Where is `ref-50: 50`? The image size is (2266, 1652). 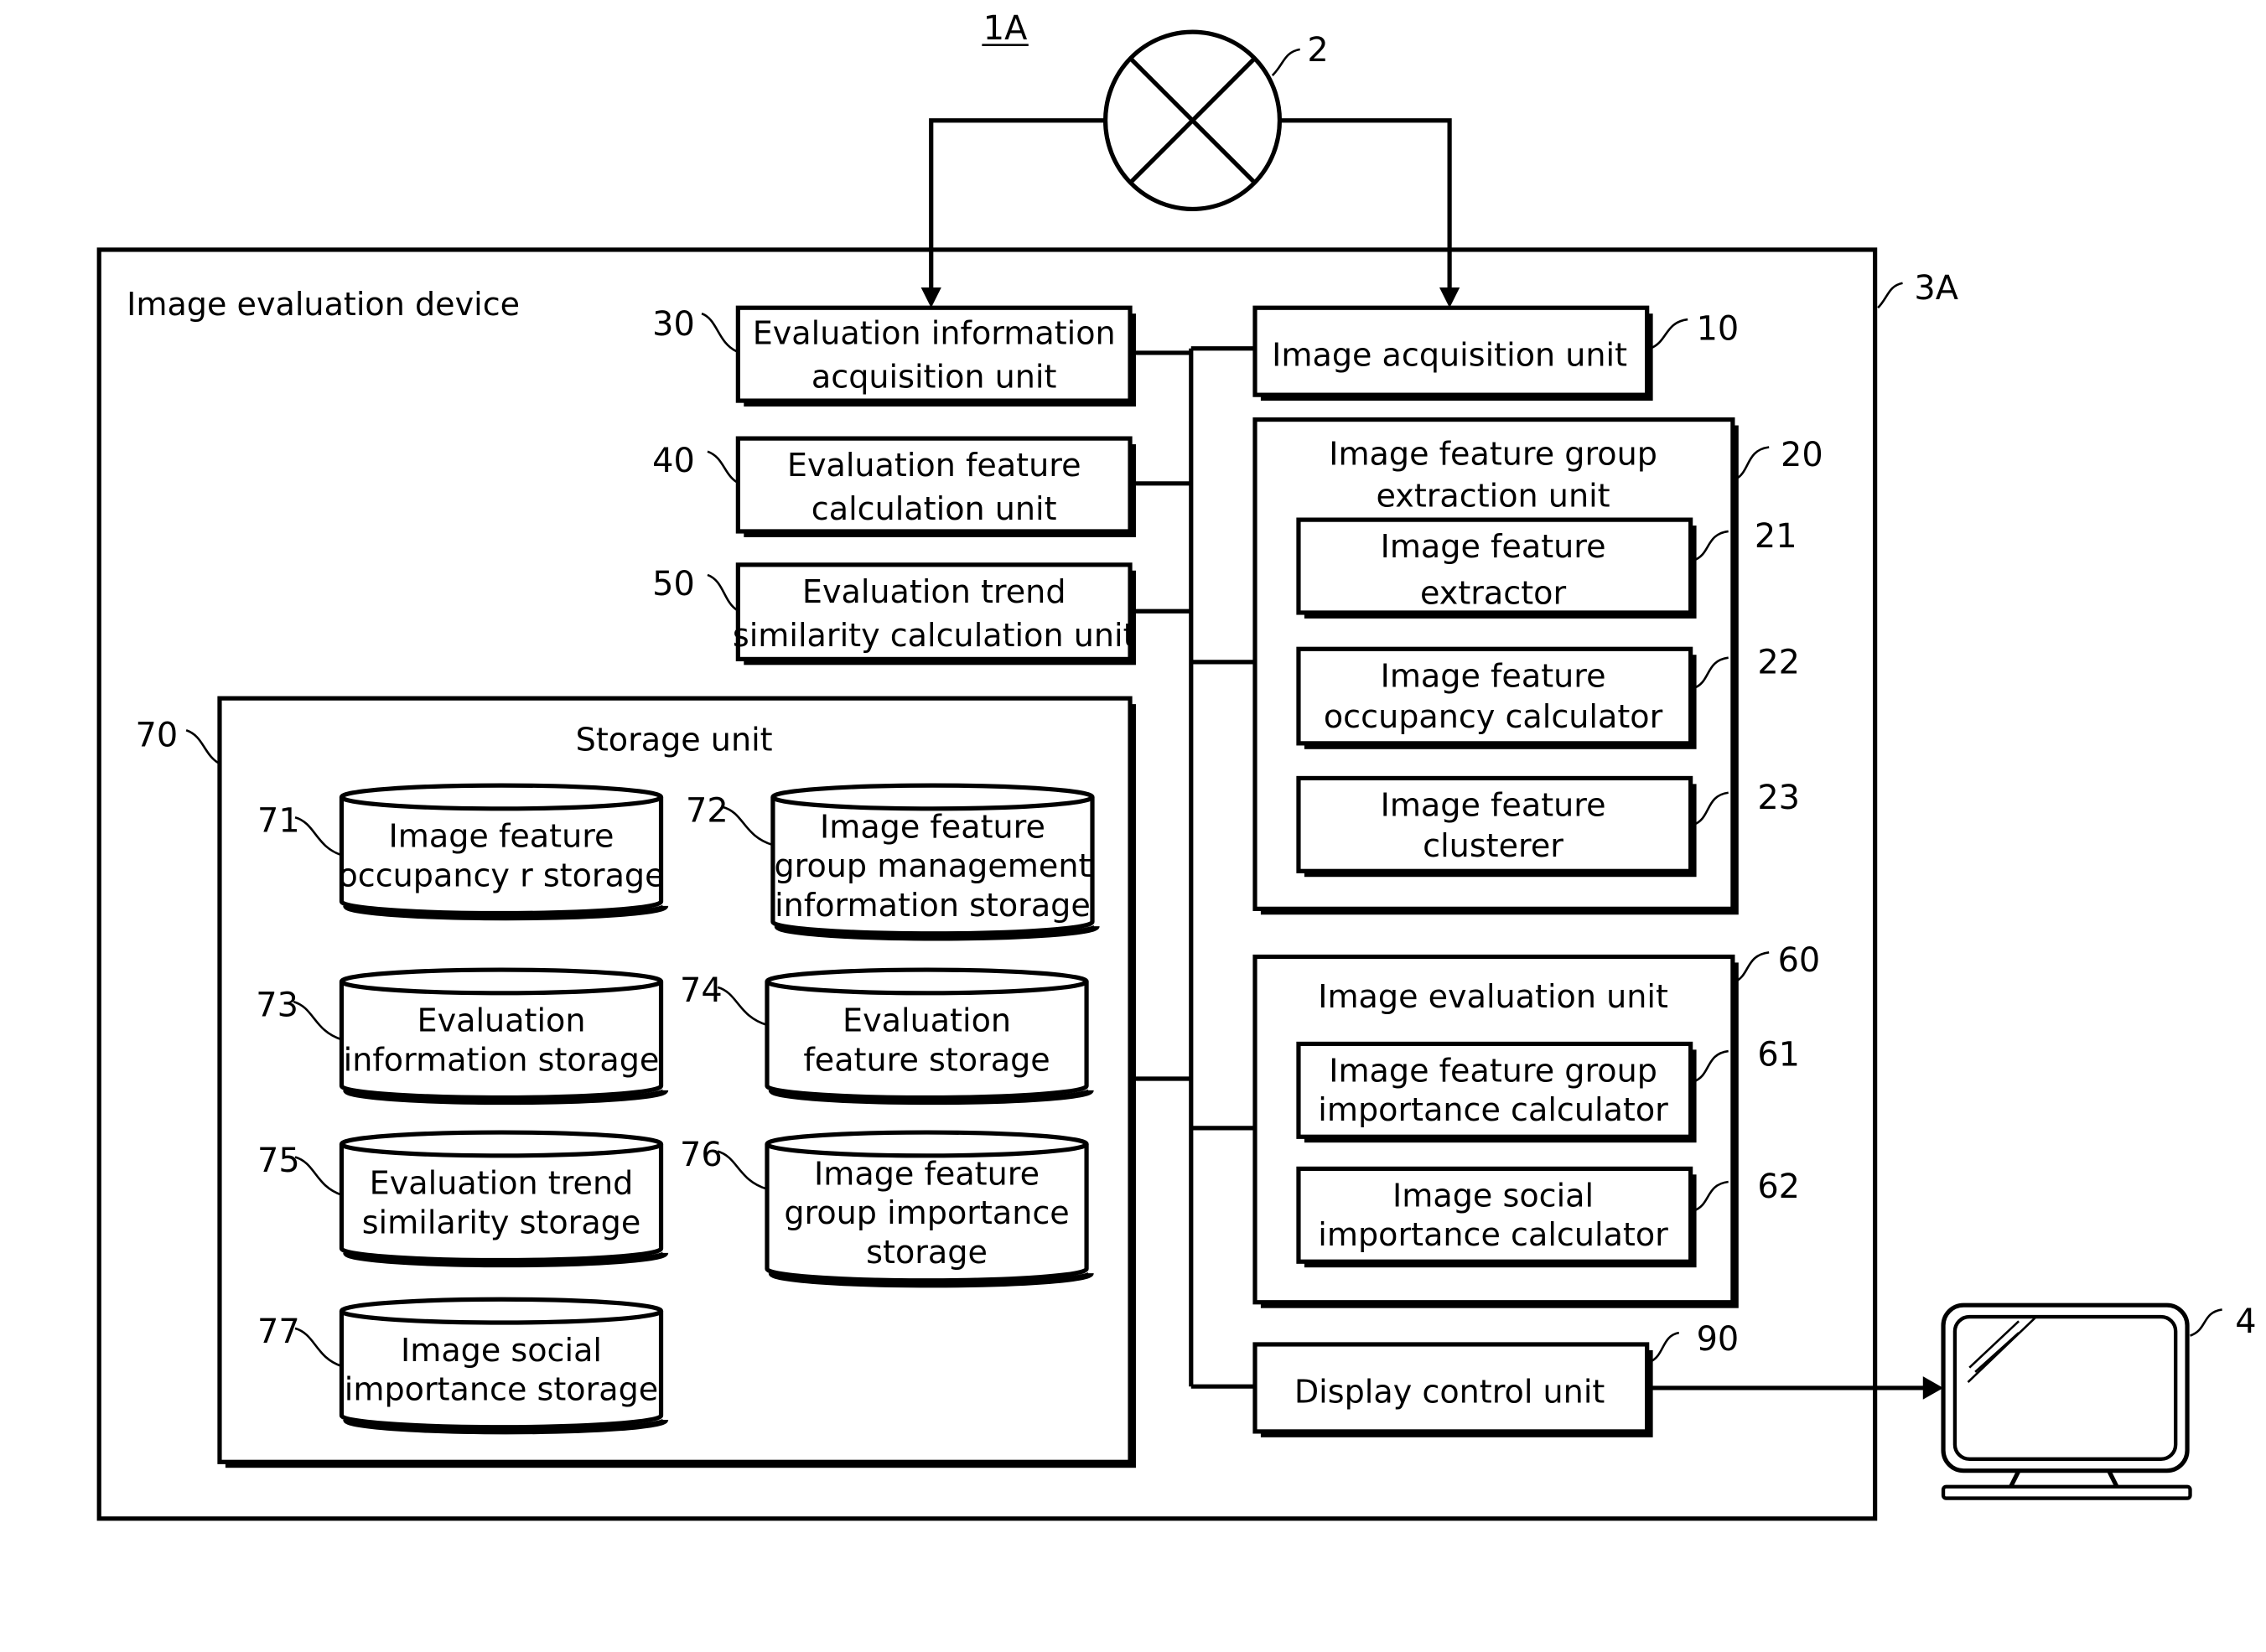 ref-50: 50 is located at coordinates (673, 584).